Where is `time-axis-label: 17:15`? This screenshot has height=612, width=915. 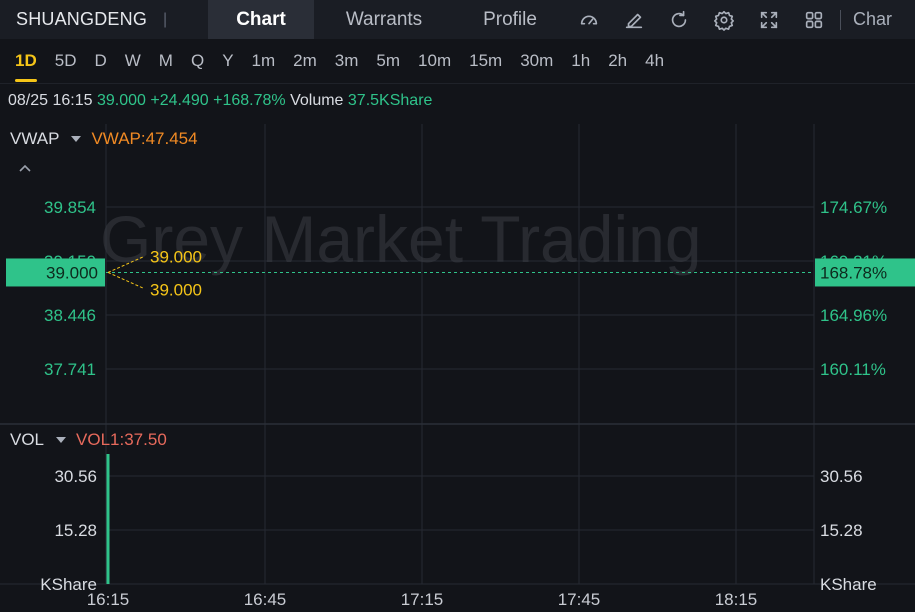 time-axis-label: 17:15 is located at coordinates (422, 599).